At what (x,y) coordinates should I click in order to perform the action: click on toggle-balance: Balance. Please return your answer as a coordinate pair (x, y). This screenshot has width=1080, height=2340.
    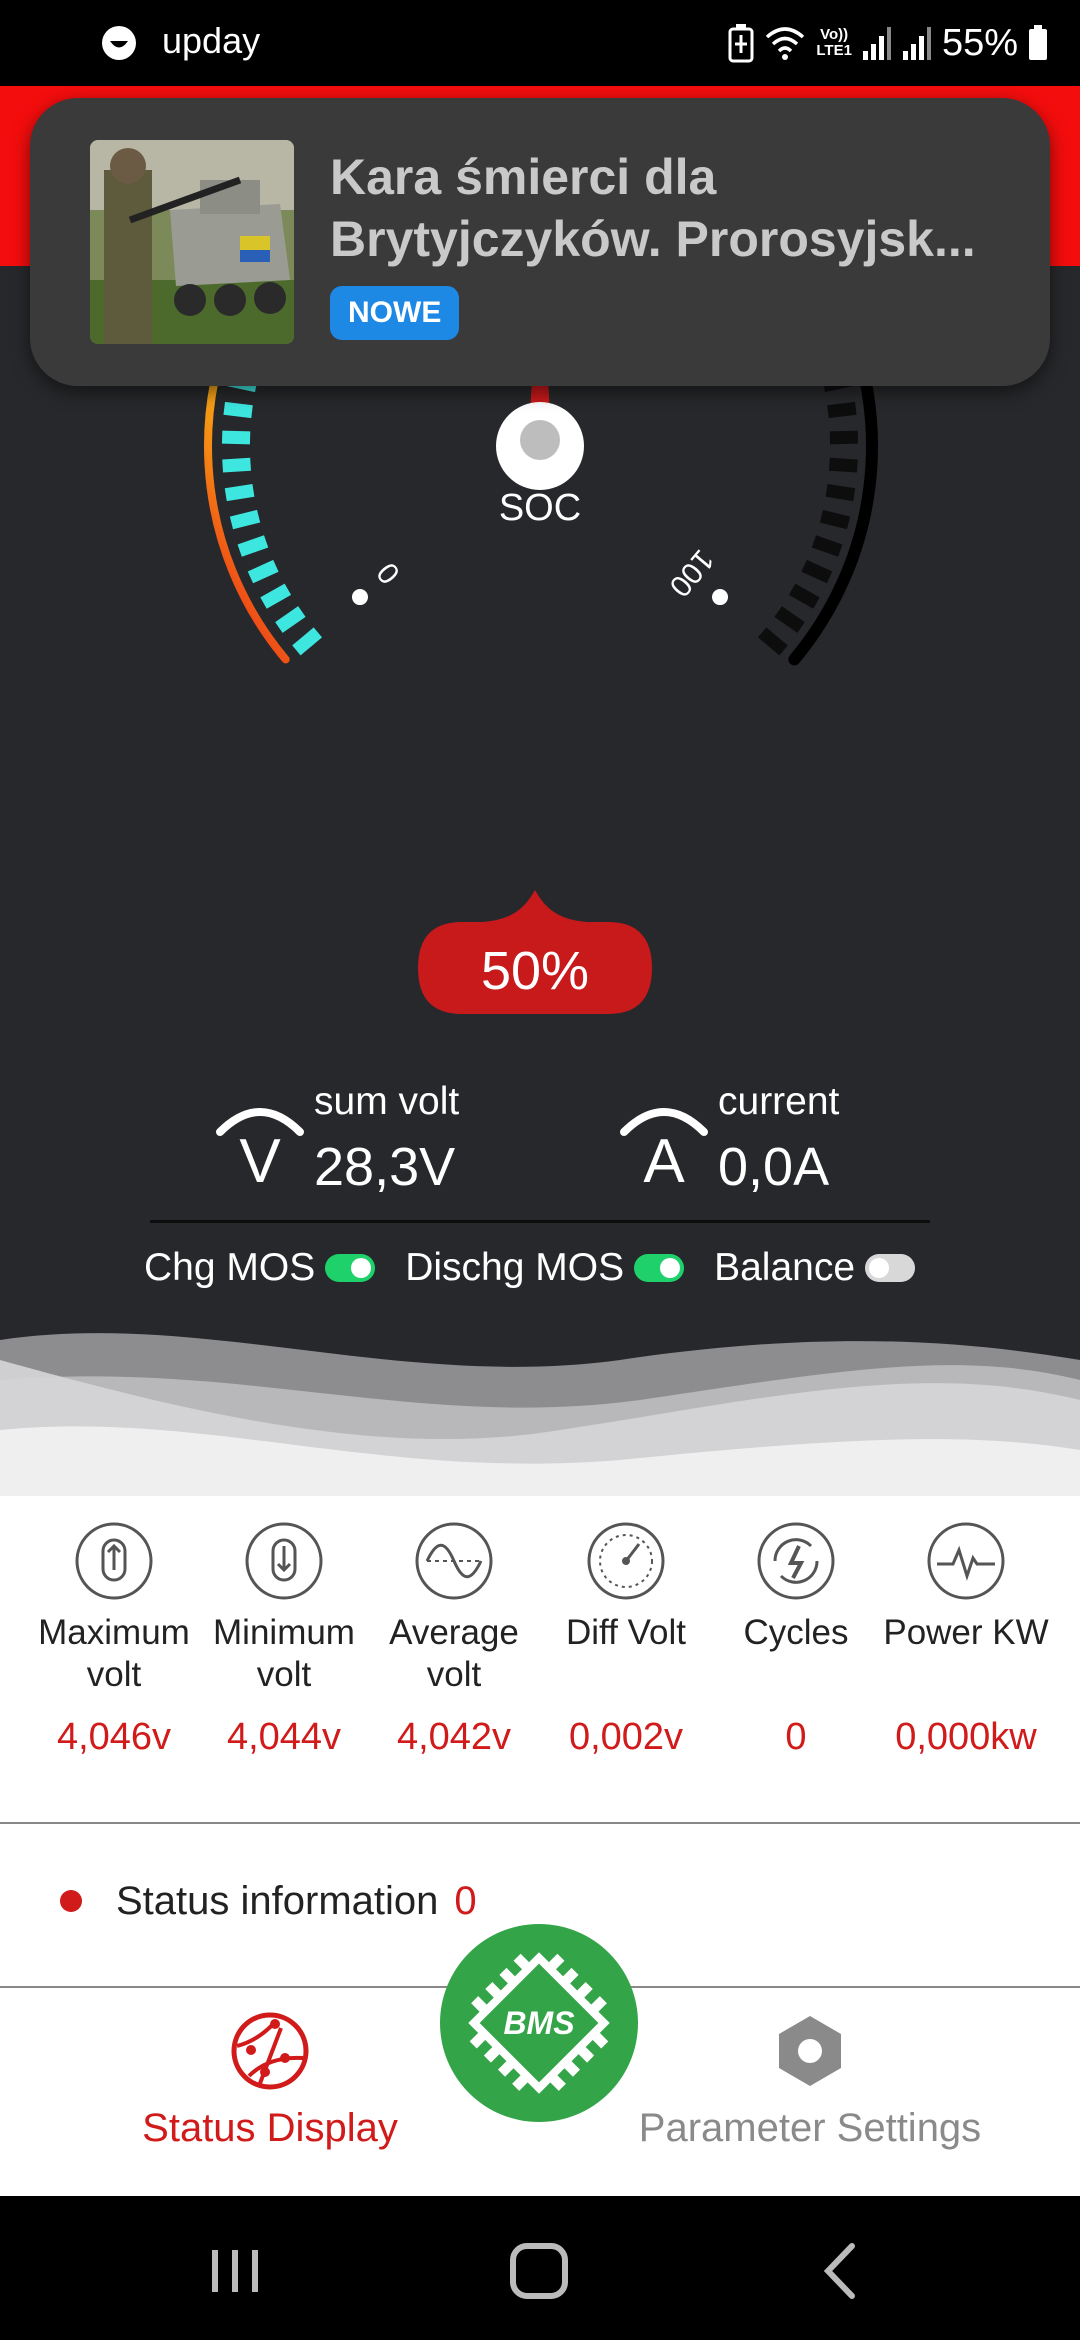
    Looking at the image, I should click on (815, 1268).